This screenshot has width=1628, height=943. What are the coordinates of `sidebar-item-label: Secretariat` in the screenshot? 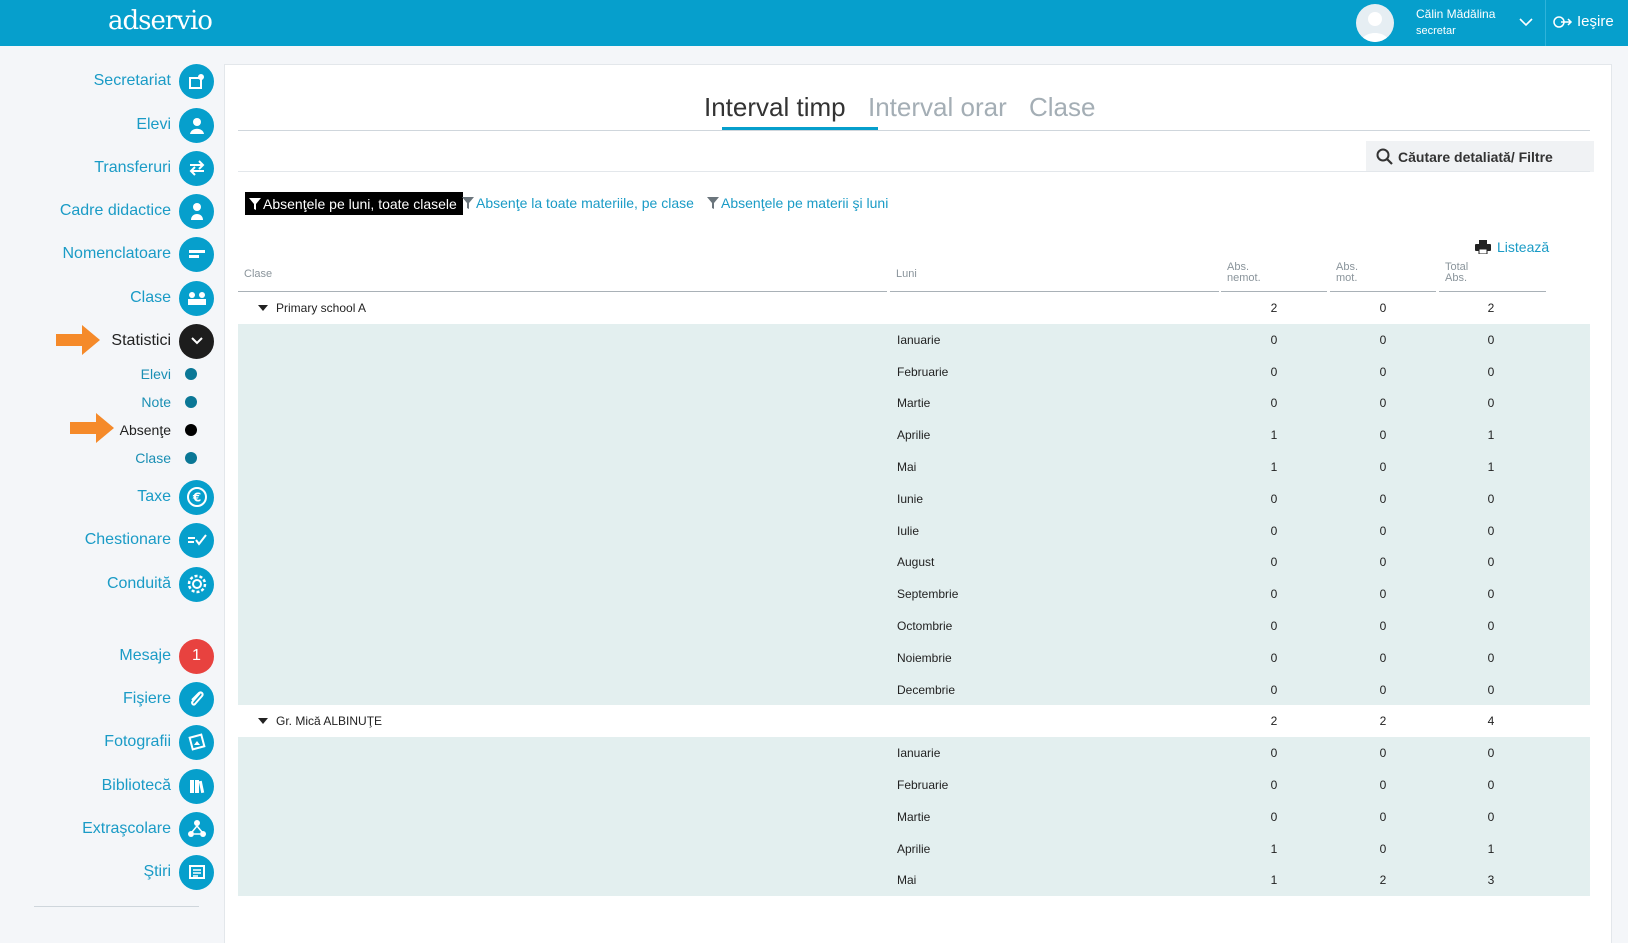 It's located at (132, 80).